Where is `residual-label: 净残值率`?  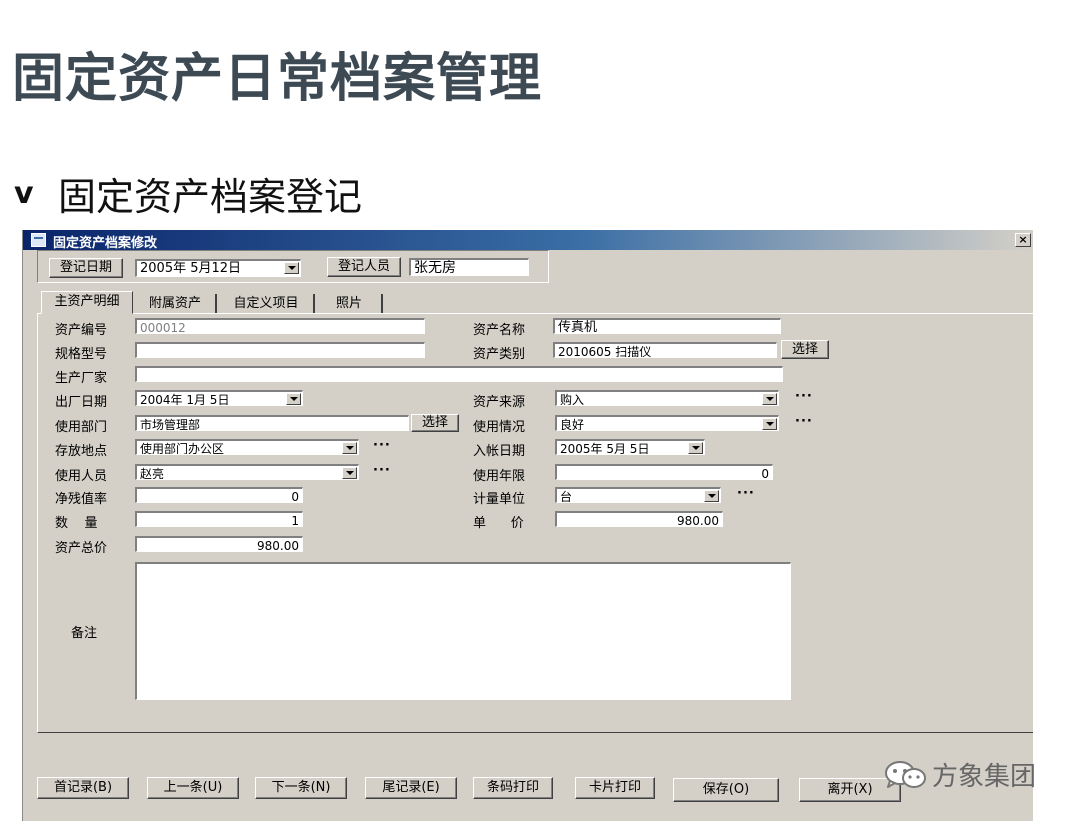
residual-label: 净残值率 is located at coordinates (81, 499).